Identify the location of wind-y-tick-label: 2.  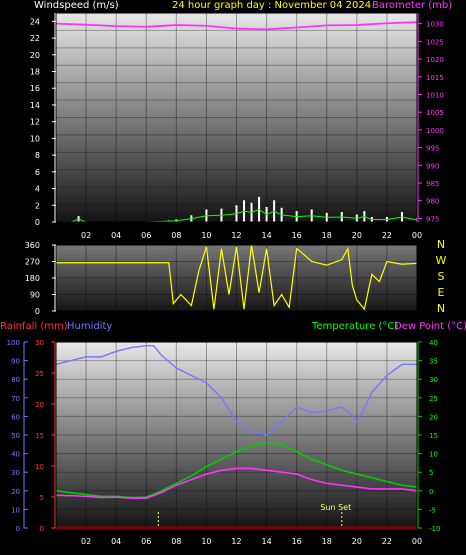
(37, 205).